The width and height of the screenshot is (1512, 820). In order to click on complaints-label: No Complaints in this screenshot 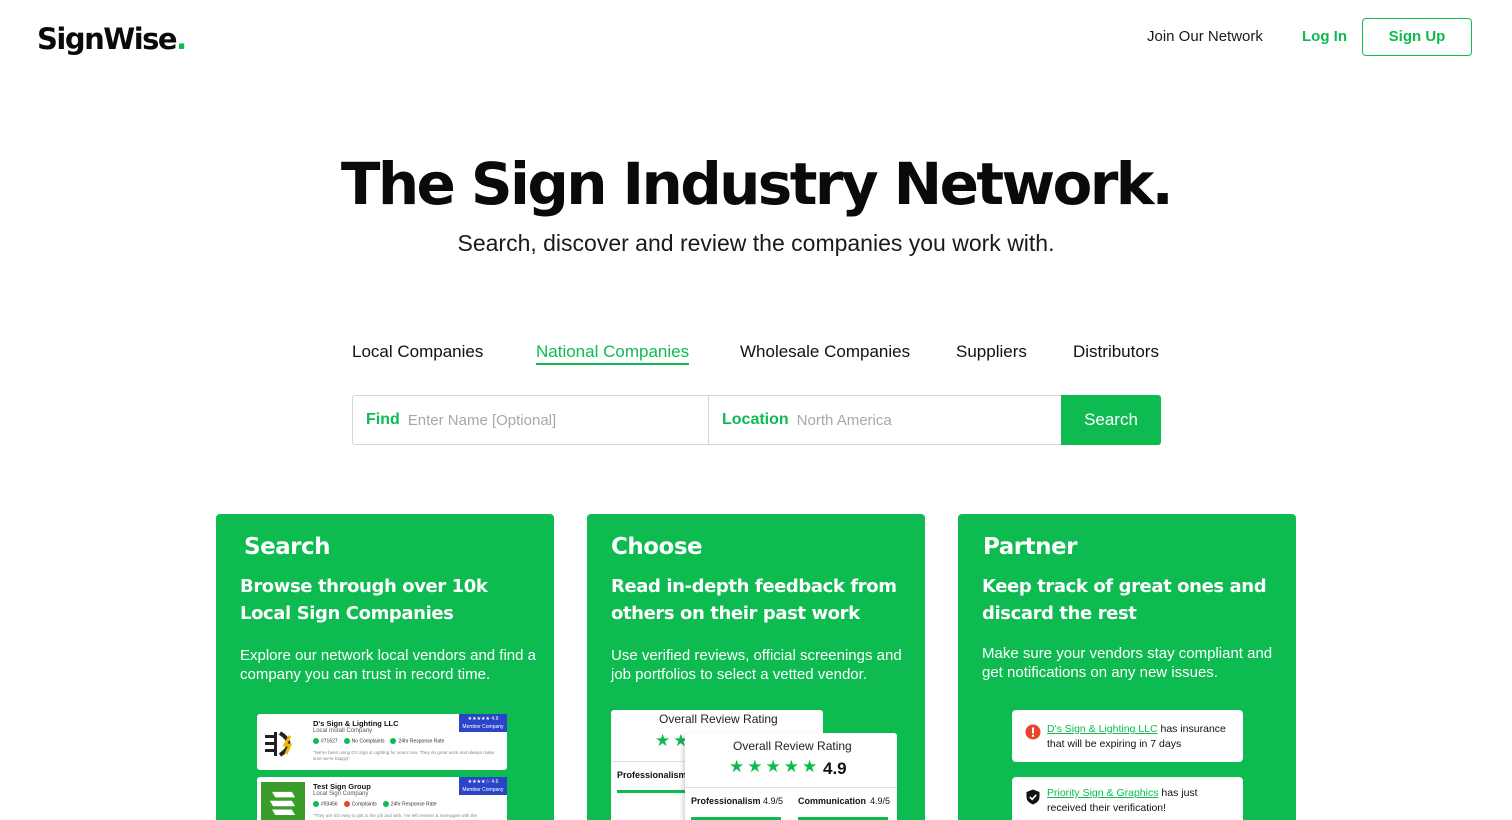, I will do `click(368, 741)`.